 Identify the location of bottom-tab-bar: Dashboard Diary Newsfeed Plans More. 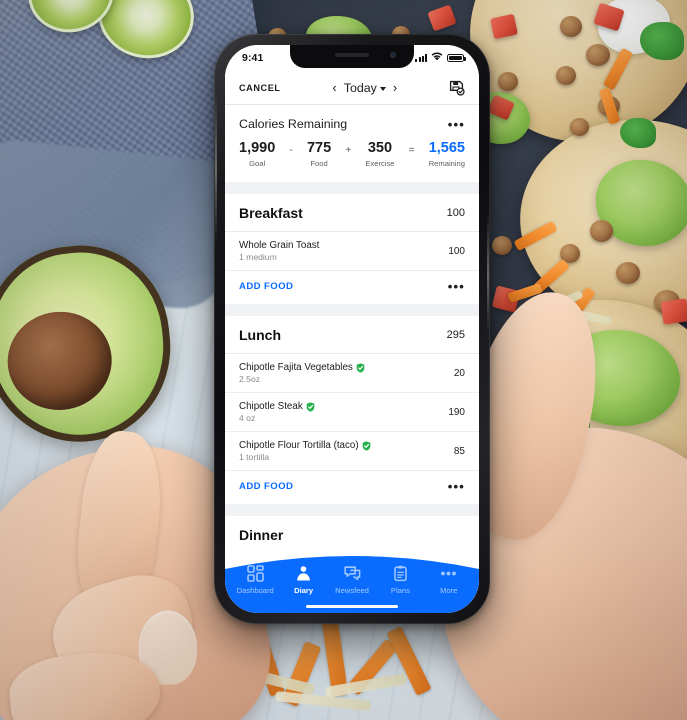
(352, 582).